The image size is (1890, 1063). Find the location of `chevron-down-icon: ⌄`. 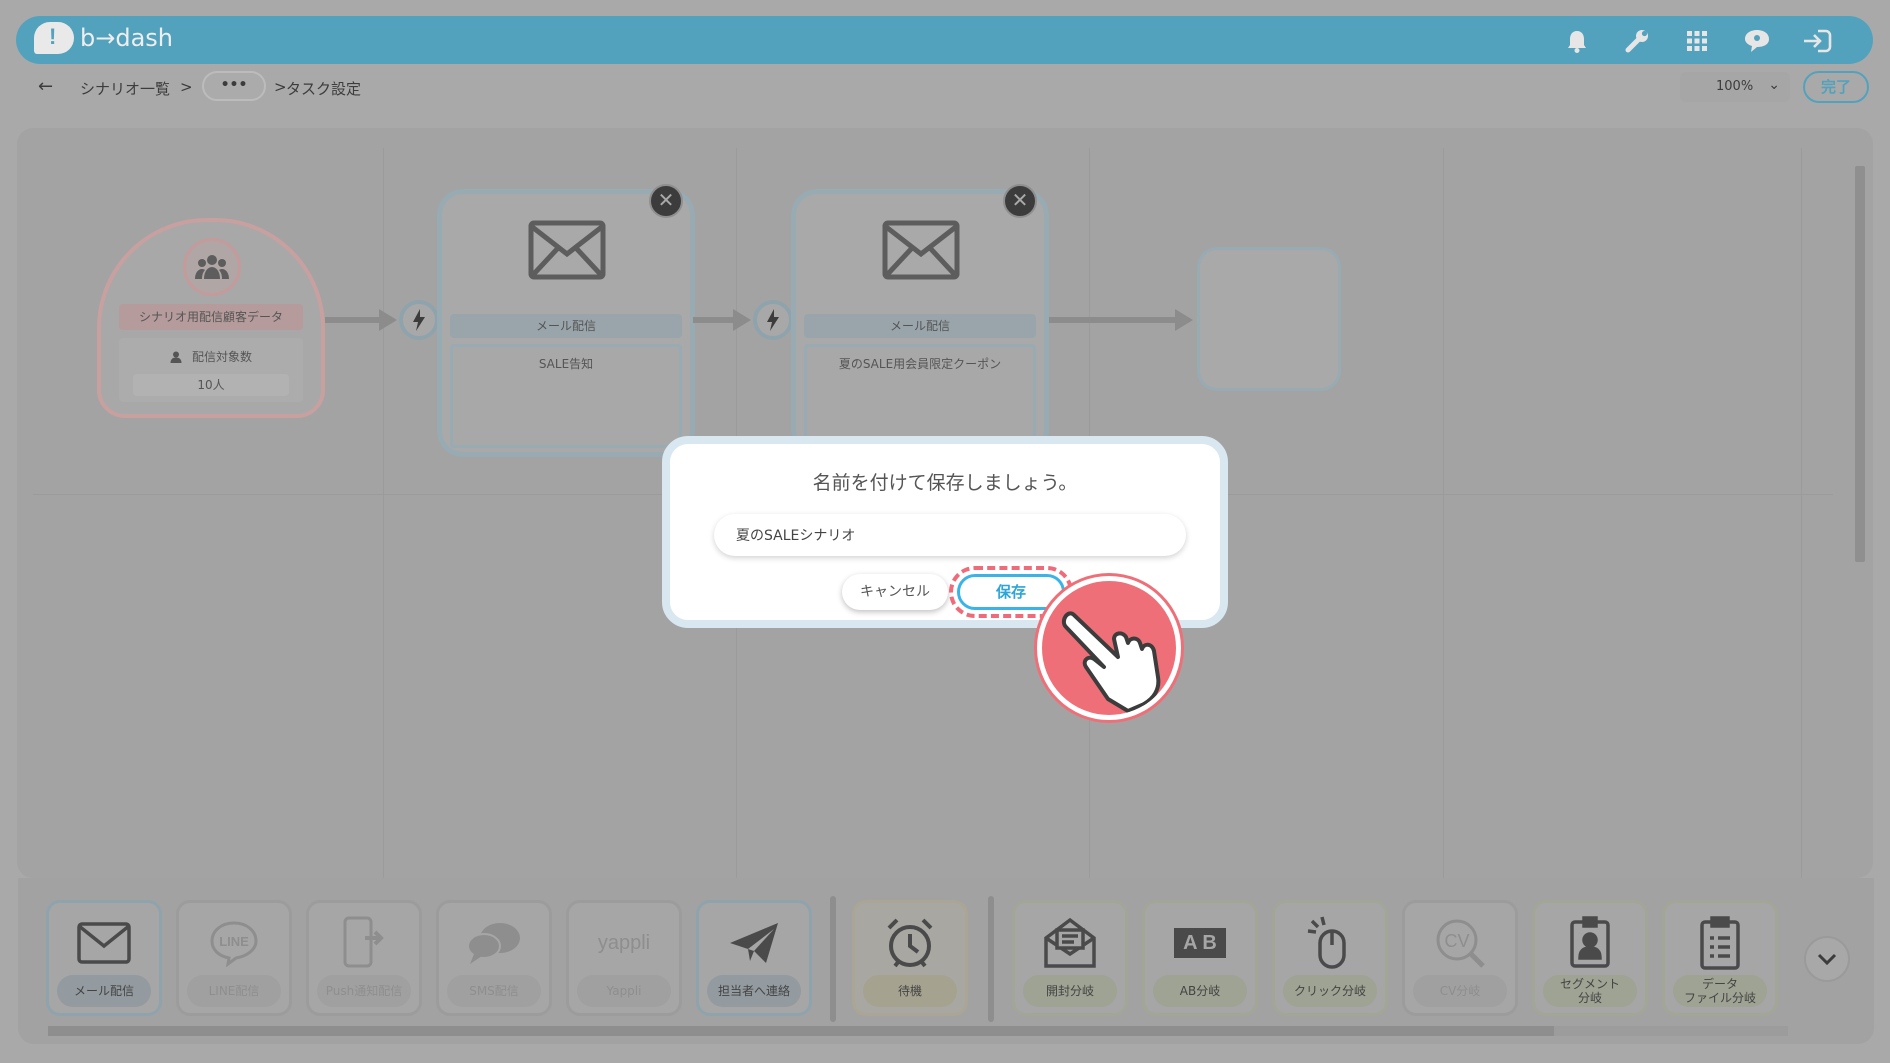

chevron-down-icon: ⌄ is located at coordinates (1774, 85).